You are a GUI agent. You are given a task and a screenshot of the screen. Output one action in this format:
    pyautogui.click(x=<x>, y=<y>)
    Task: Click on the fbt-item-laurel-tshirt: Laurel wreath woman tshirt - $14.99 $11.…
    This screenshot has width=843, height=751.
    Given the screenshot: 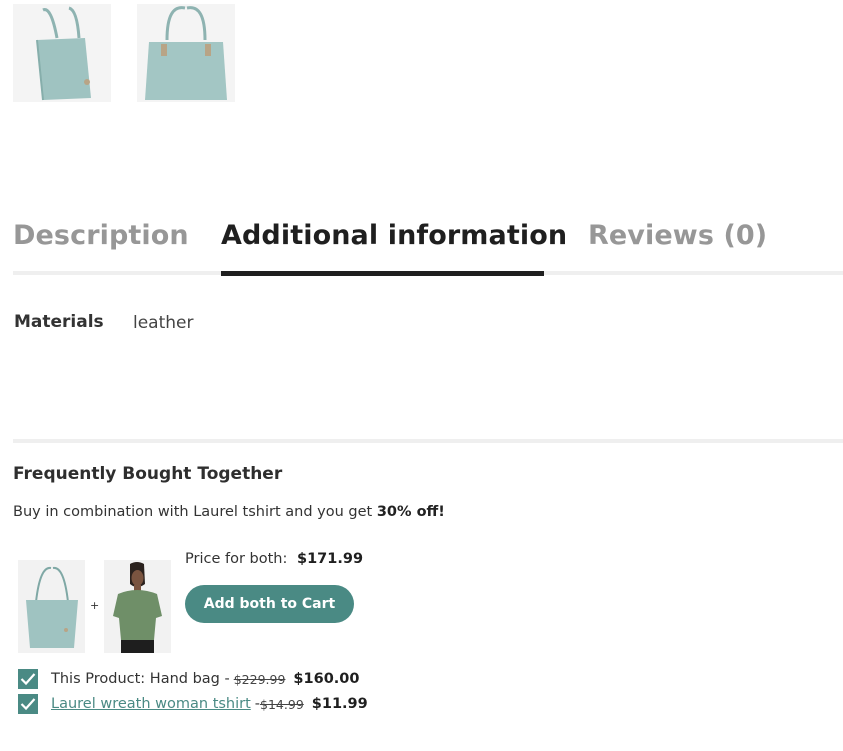 What is the action you would take?
    pyautogui.click(x=193, y=704)
    